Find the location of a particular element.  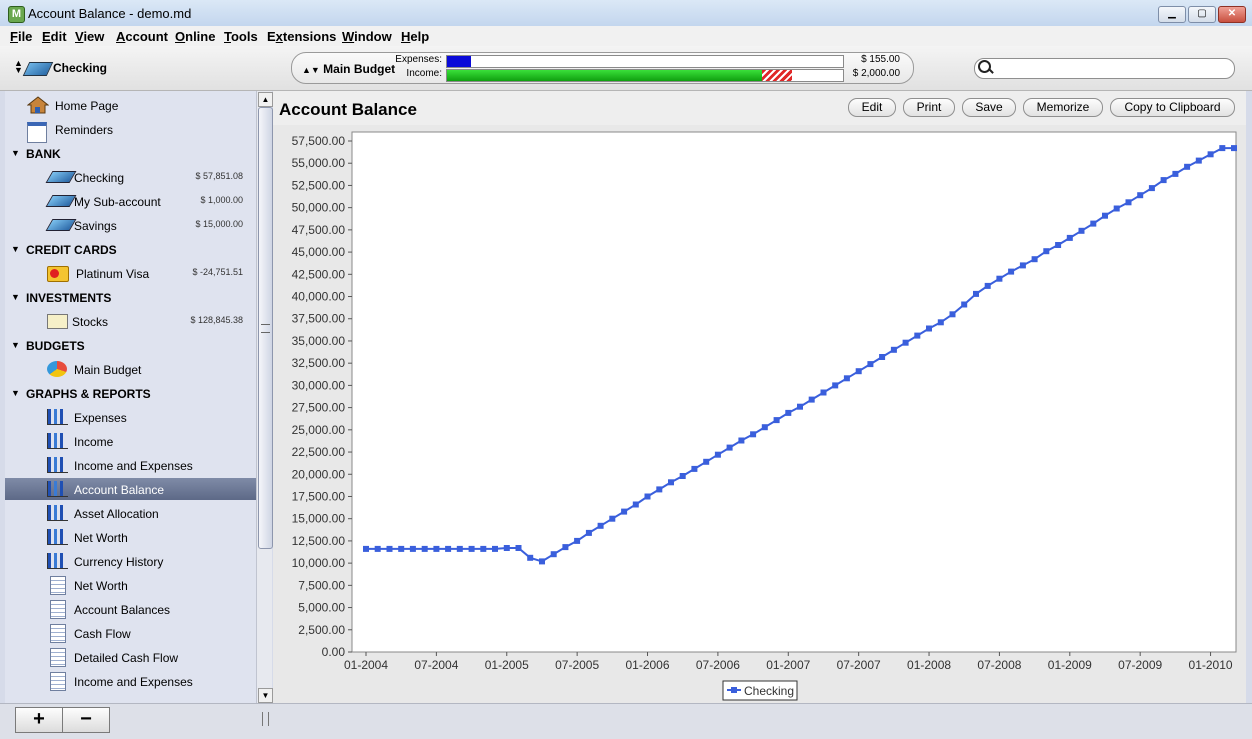

y-tick-label: 2,500.00 is located at coordinates (321, 630).